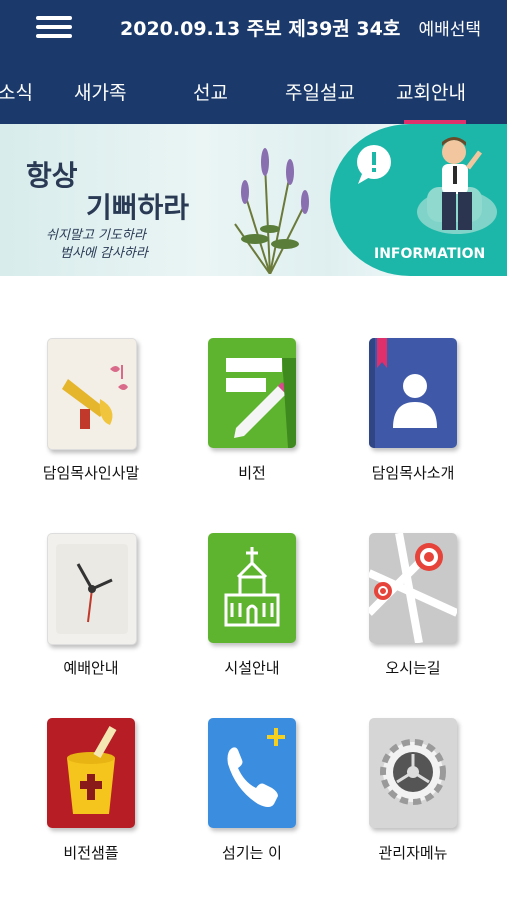 This screenshot has height=900, width=507. What do you see at coordinates (413, 773) in the screenshot?
I see `gear-icon` at bounding box center [413, 773].